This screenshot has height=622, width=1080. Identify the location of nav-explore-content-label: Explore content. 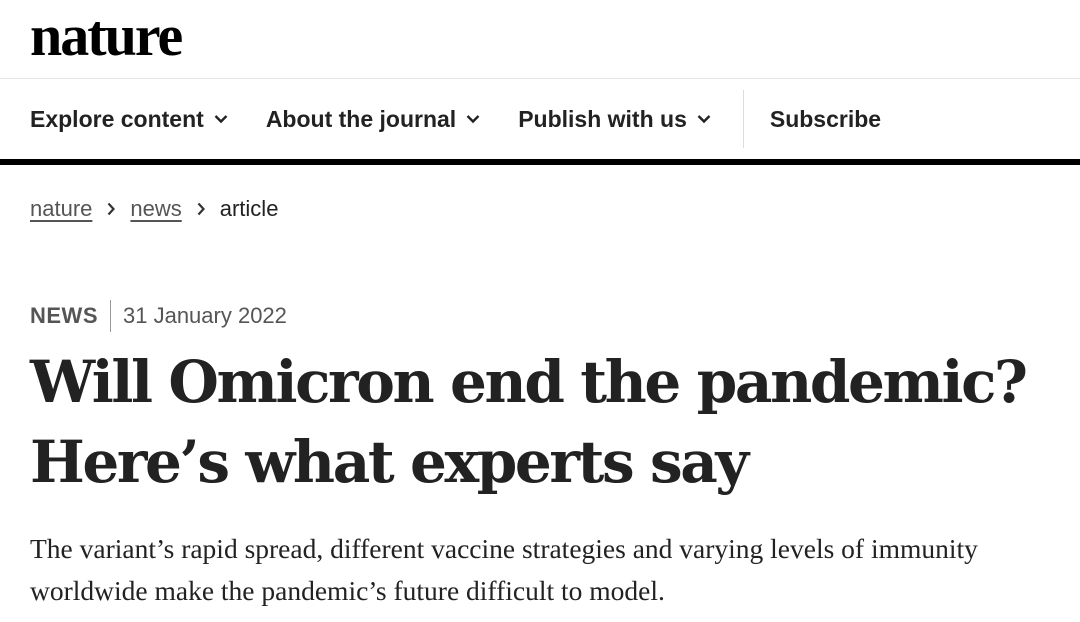
(117, 118).